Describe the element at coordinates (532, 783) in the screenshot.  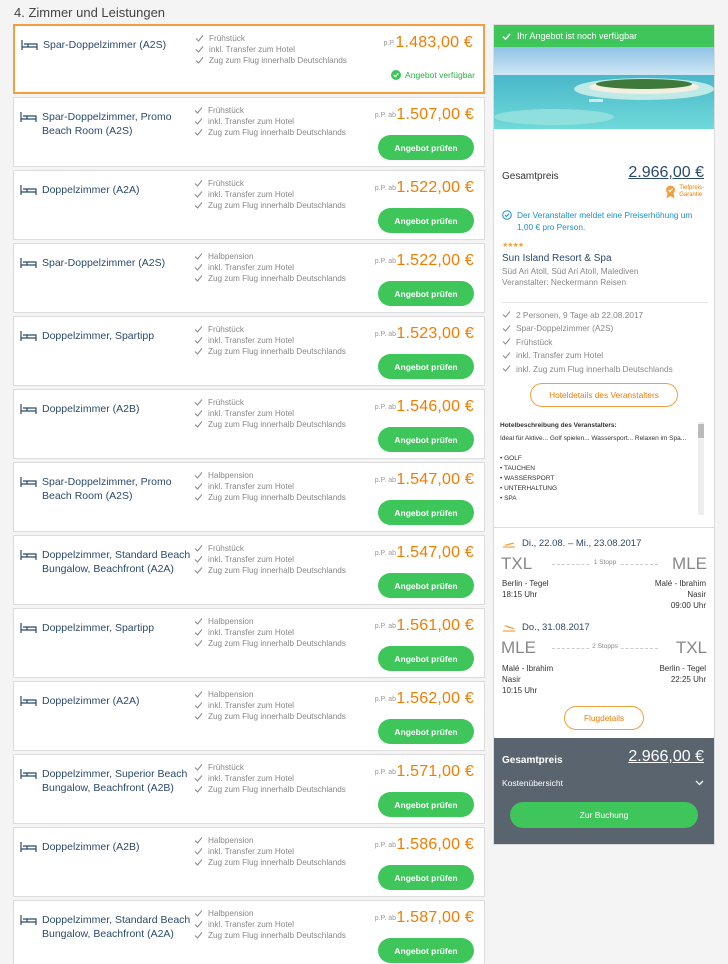
I see `cost-overview-toggle: Kostenübersicht` at that location.